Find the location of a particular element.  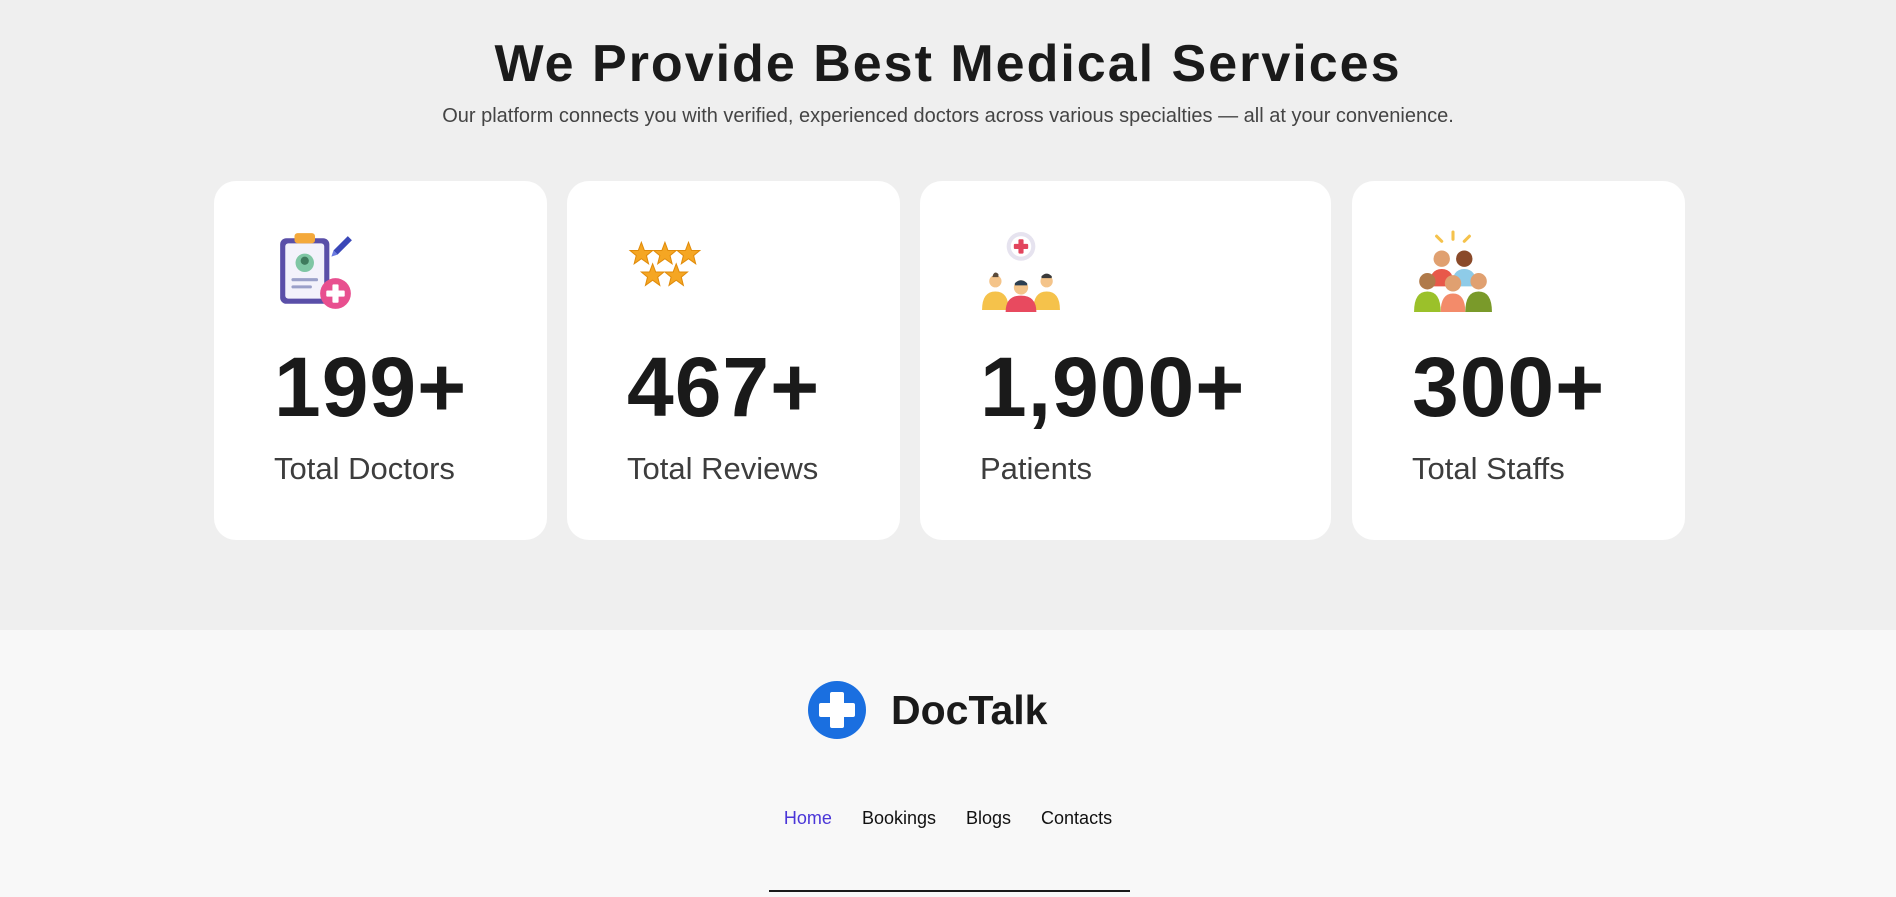

section-title: We Provide Best Medical Services is located at coordinates (948, 64).